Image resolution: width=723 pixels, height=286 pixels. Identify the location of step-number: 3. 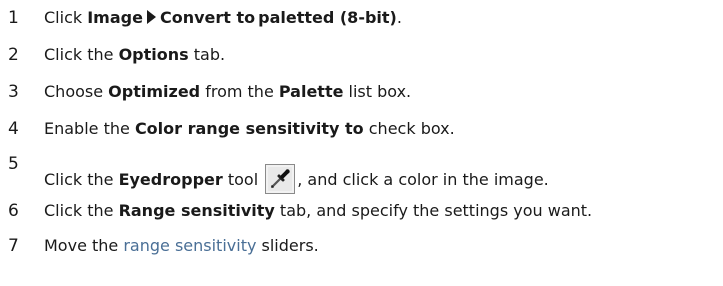
(13, 92).